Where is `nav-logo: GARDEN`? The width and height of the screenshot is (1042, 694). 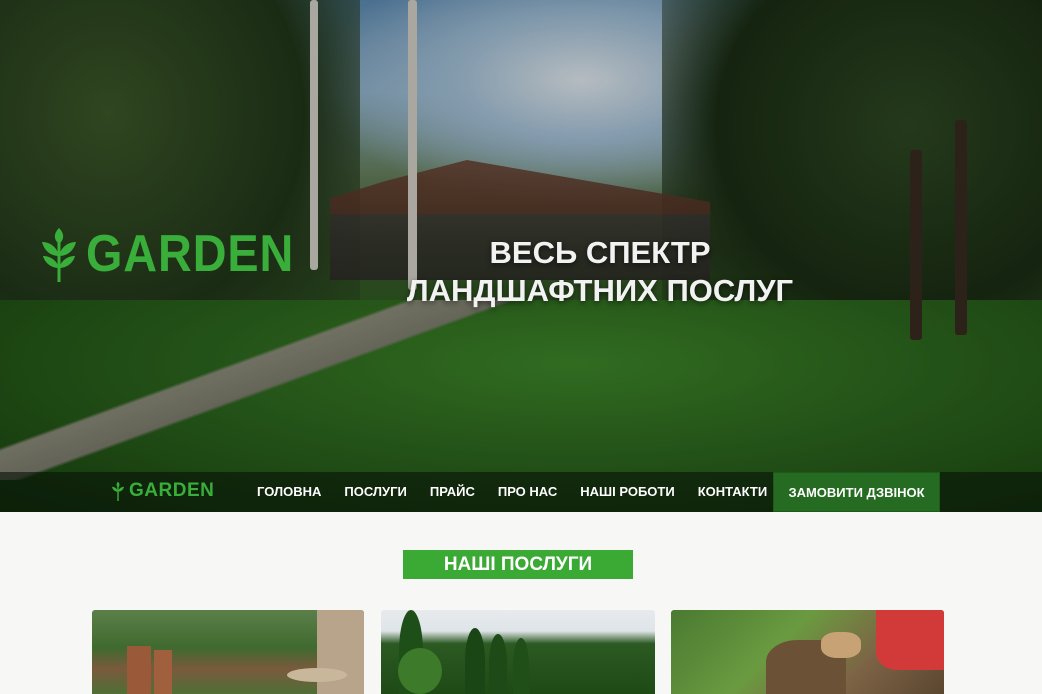
nav-logo: GARDEN is located at coordinates (162, 491).